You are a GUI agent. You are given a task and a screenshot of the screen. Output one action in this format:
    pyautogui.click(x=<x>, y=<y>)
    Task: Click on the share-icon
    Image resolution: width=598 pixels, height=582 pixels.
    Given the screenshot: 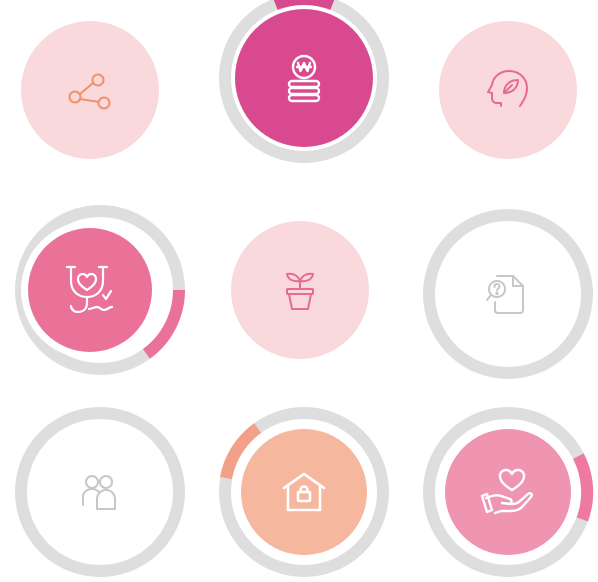 What is the action you would take?
    pyautogui.click(x=90, y=90)
    